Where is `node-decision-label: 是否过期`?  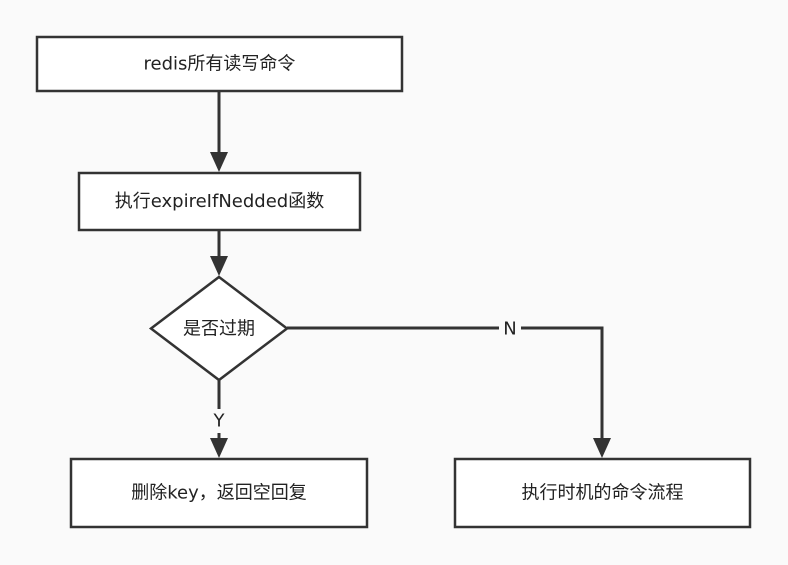 node-decision-label: 是否过期 is located at coordinates (219, 329).